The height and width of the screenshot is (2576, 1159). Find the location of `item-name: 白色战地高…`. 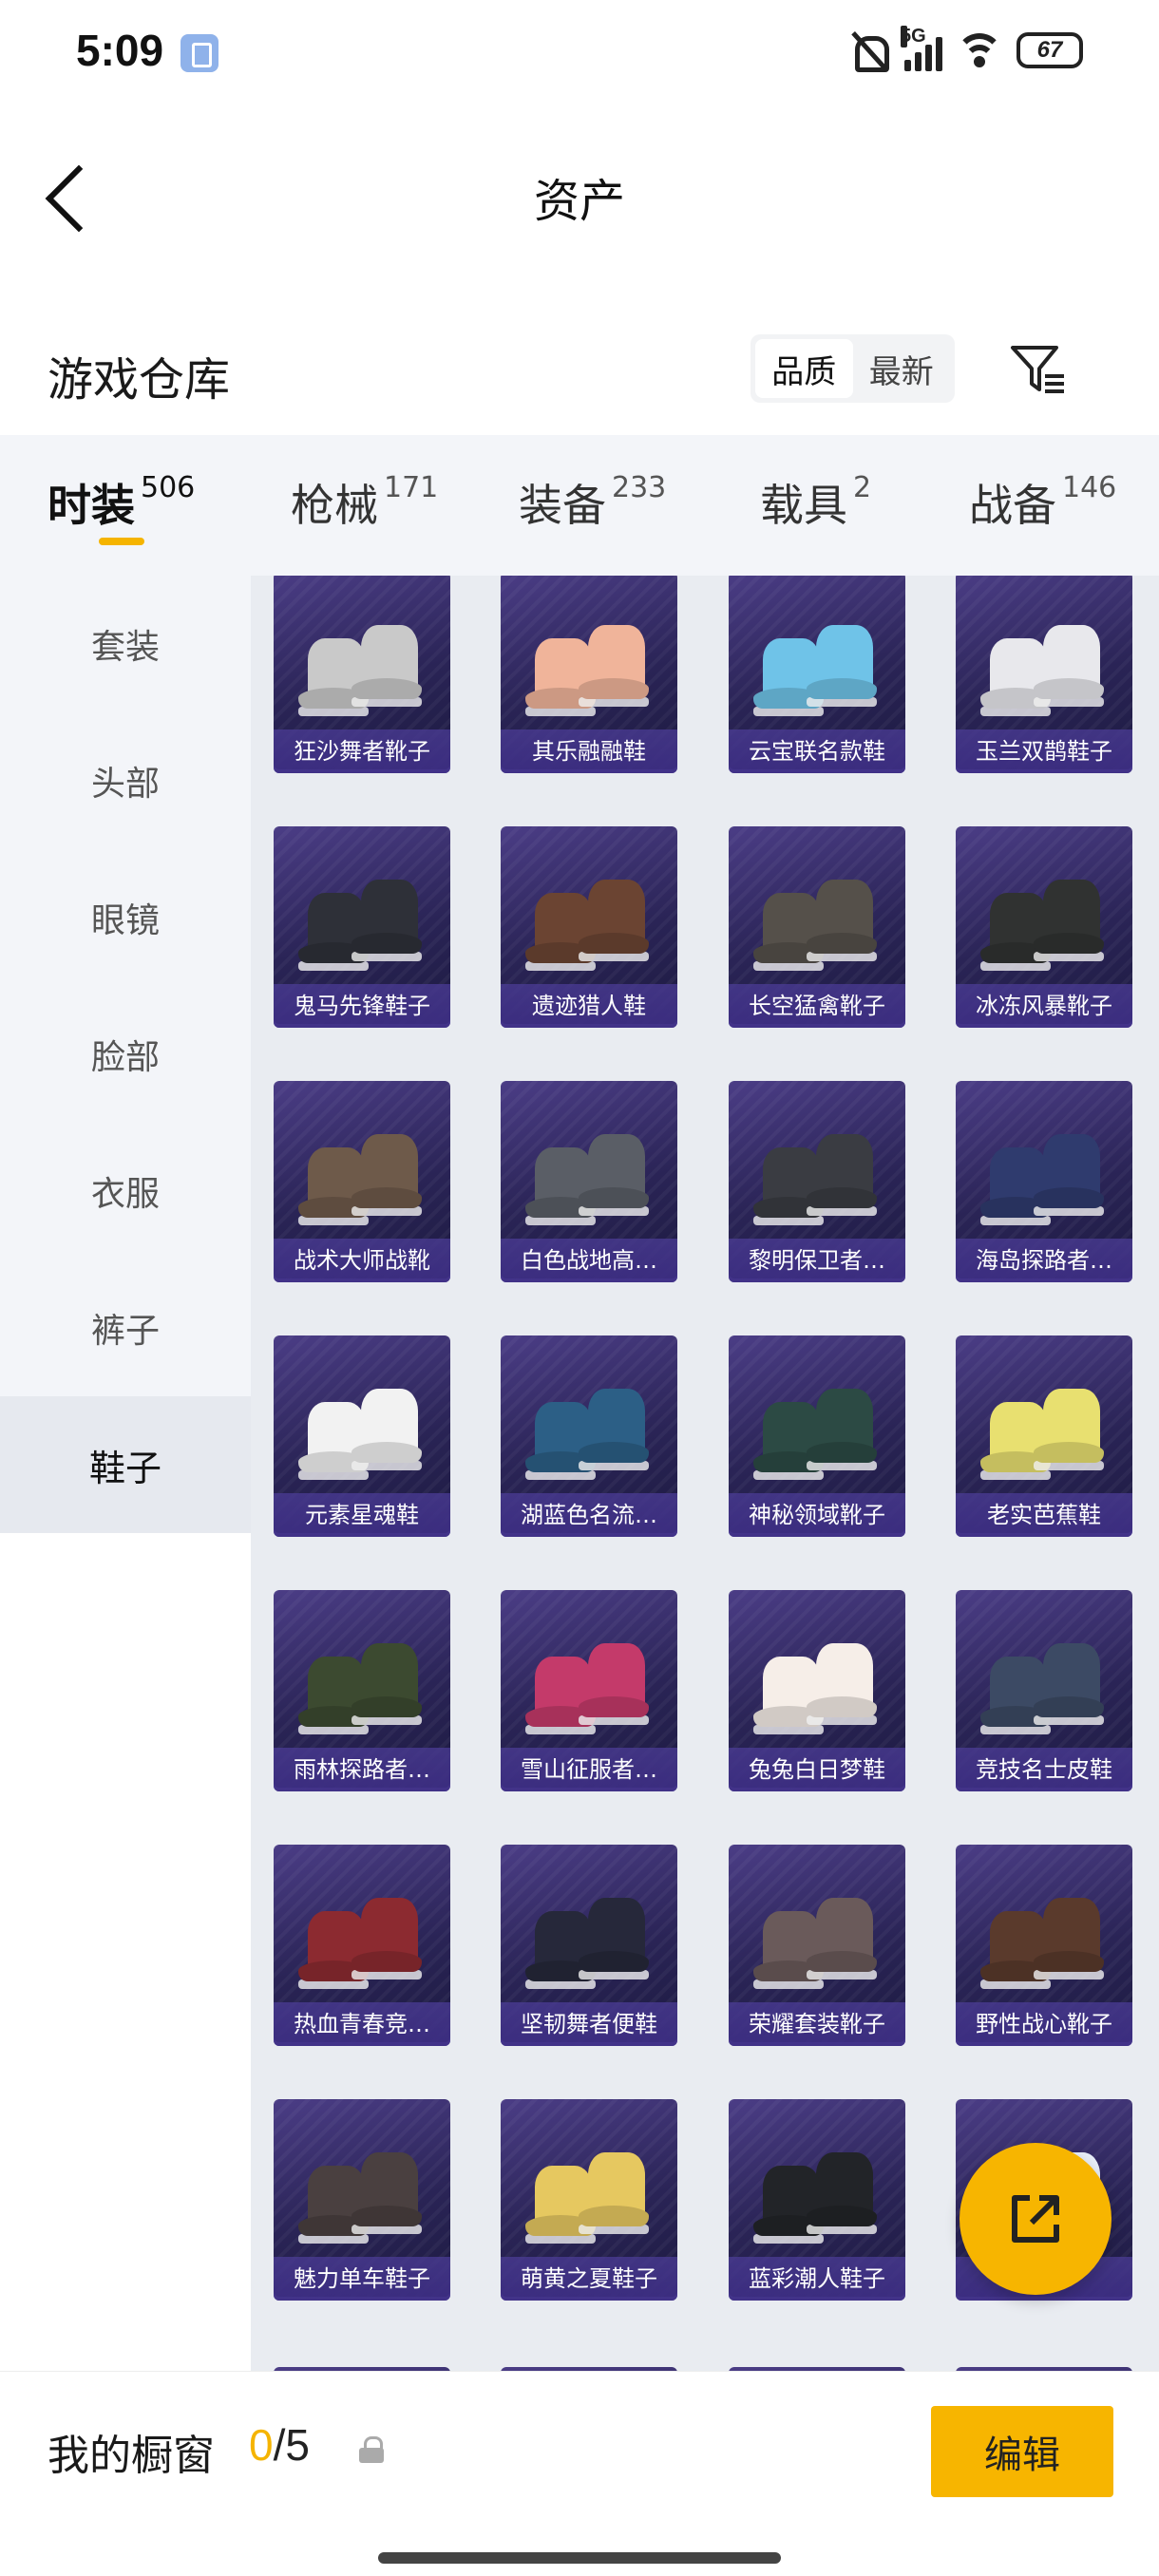

item-name: 白色战地高… is located at coordinates (589, 1260).